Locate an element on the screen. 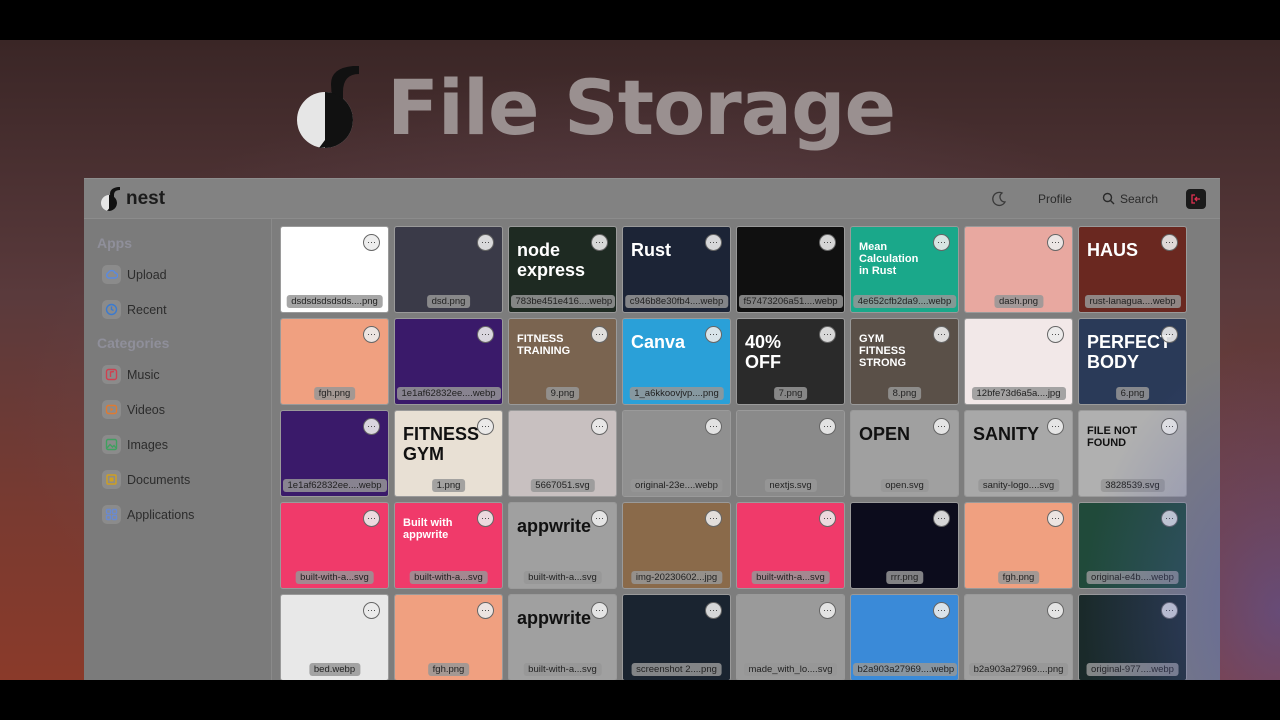 This screenshot has height=720, width=1280. sidebar-item-label: Documents is located at coordinates (159, 479).